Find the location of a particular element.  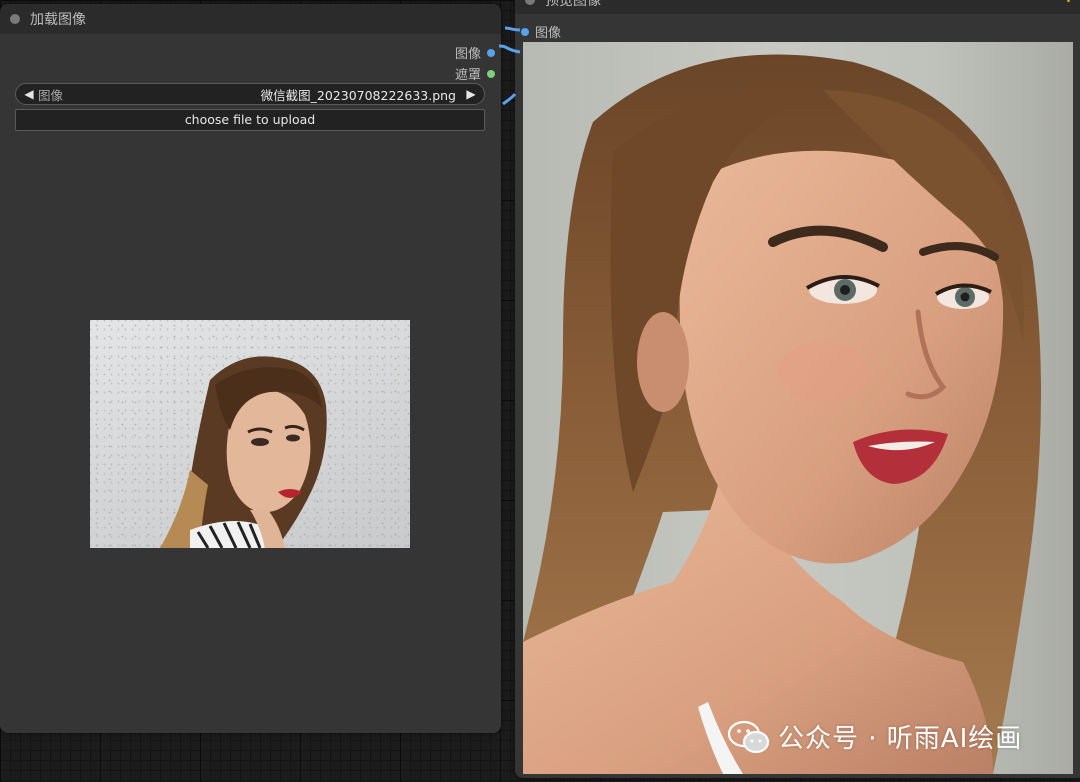

preview-image-node-title: 预览图像 is located at coordinates (797, 7).